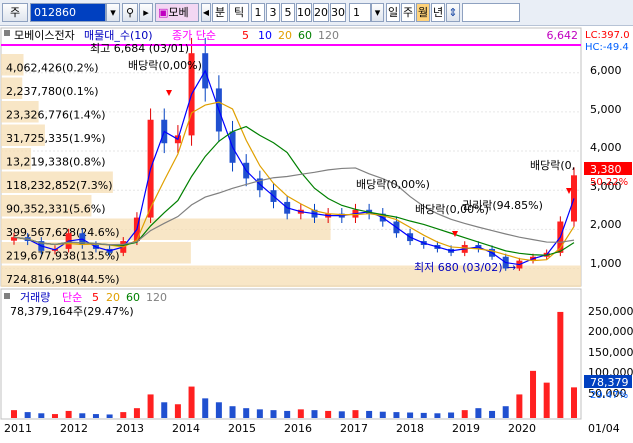  Describe the element at coordinates (56, 162) in the screenshot. I see `volume-profile-label: 13,219,338(0.8%)` at that location.